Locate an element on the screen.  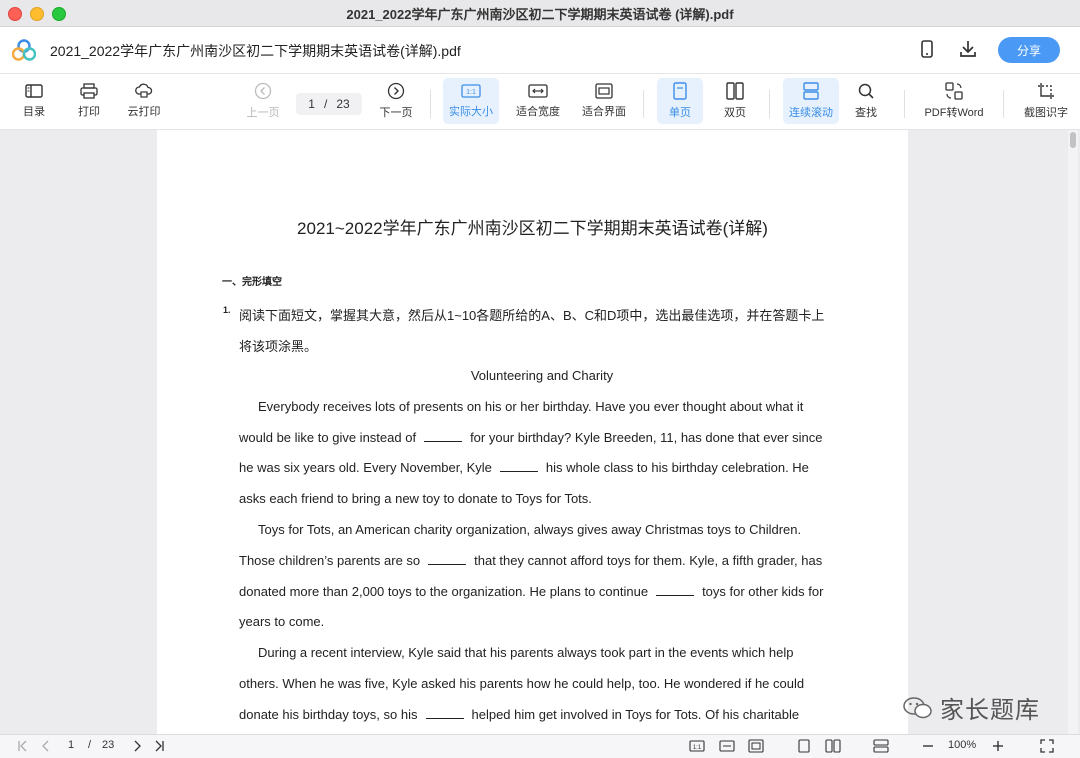
single-page-icon is located at coordinates (804, 746).